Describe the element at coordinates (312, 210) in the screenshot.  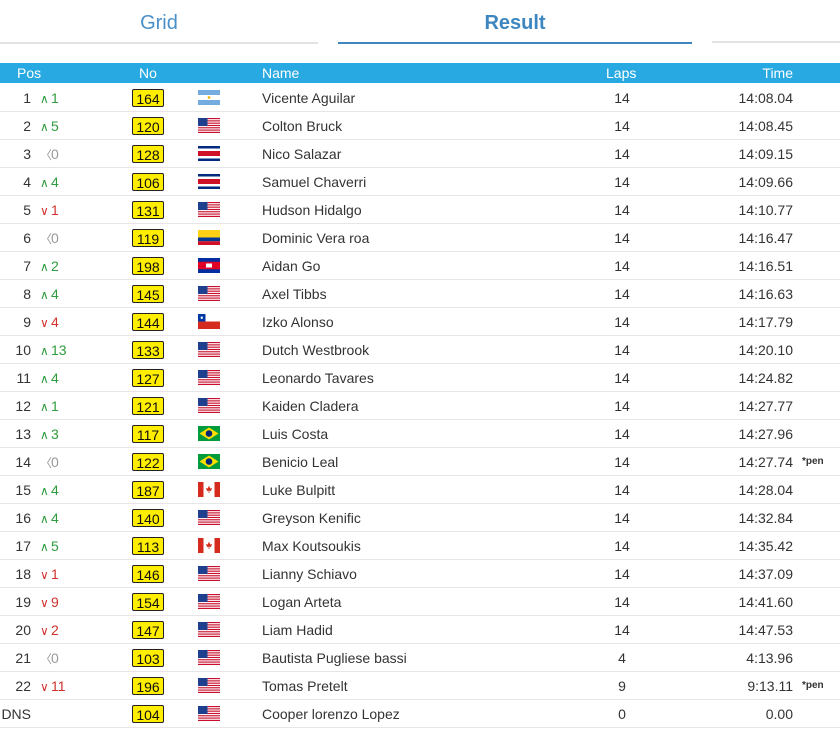
I see `rider-name: Hudson Hidalgo` at that location.